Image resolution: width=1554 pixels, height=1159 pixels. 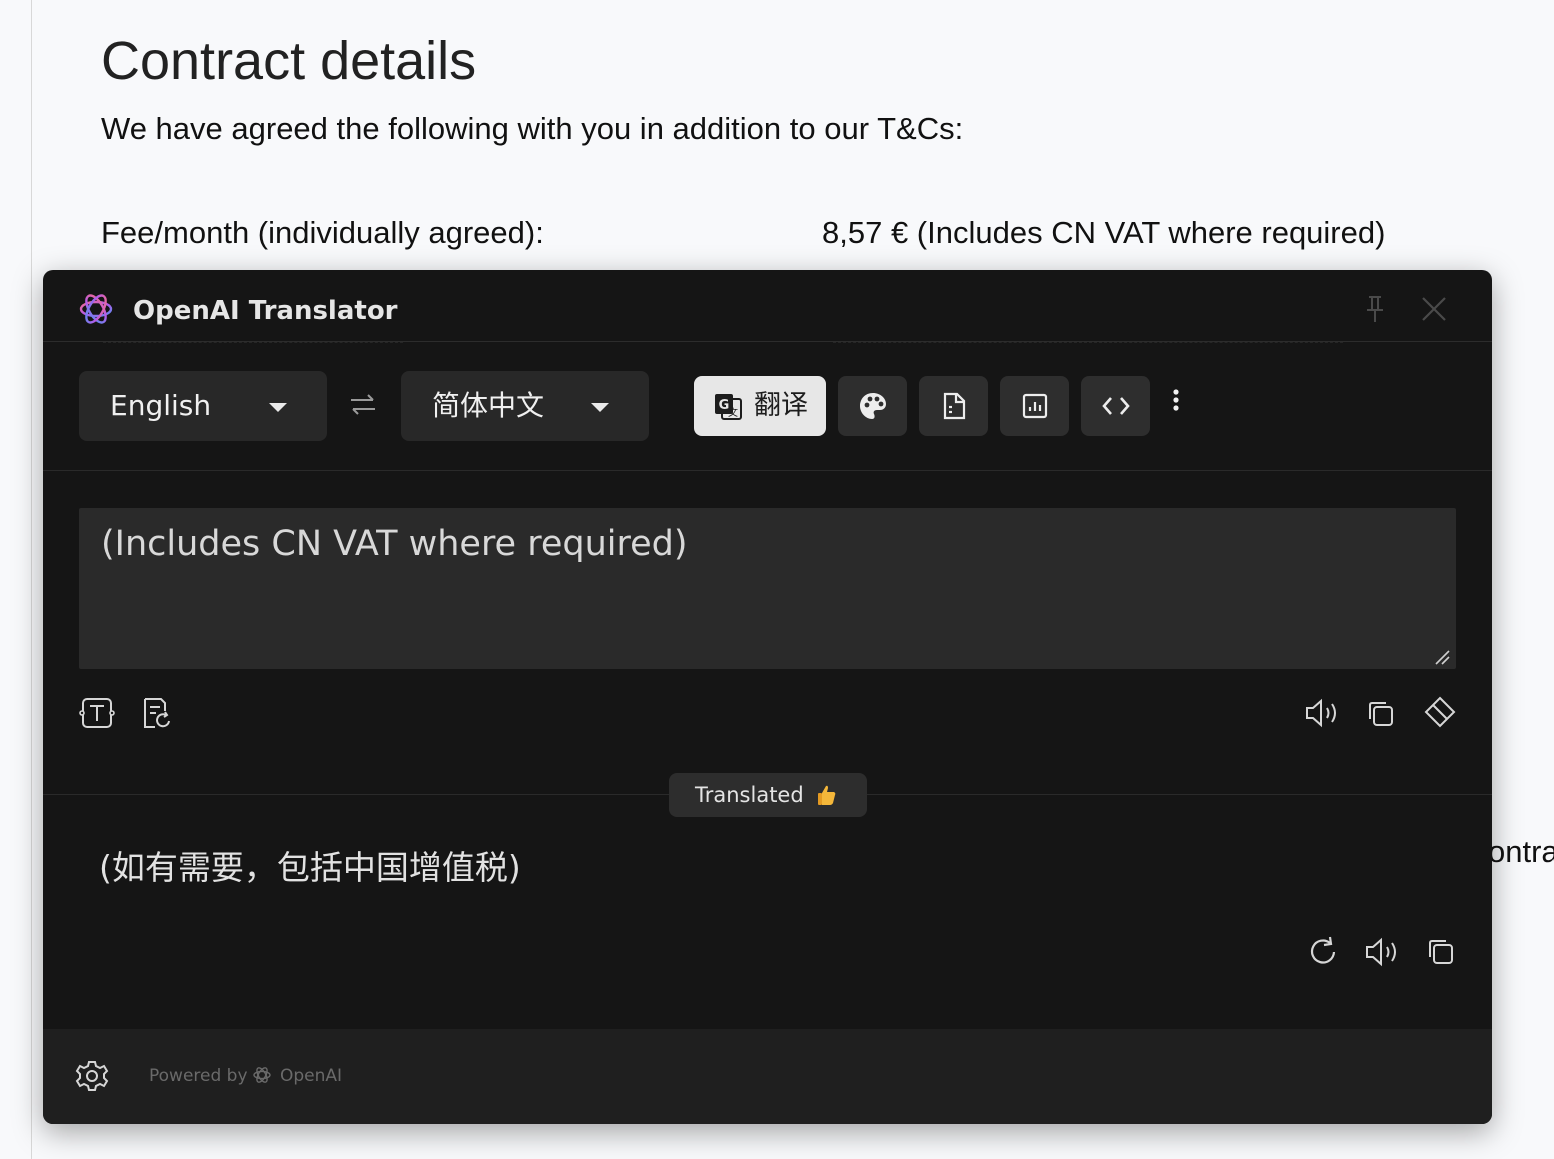 I want to click on toolbar-divider, so click(x=767, y=470).